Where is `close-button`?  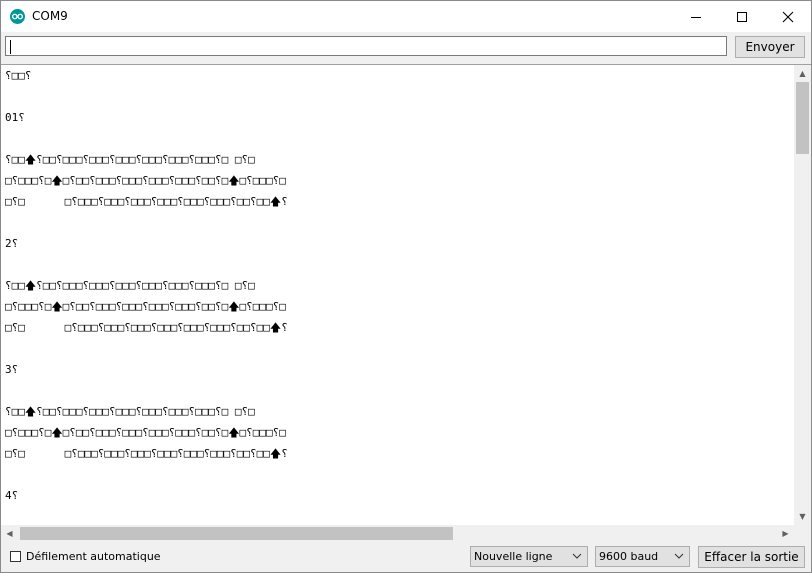 close-button is located at coordinates (788, 16).